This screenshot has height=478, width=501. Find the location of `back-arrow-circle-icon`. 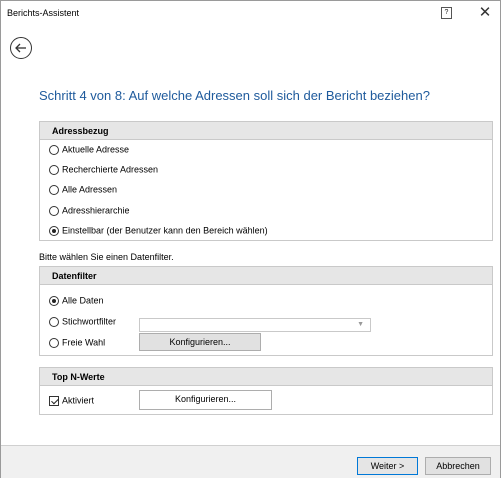

back-arrow-circle-icon is located at coordinates (20, 48).